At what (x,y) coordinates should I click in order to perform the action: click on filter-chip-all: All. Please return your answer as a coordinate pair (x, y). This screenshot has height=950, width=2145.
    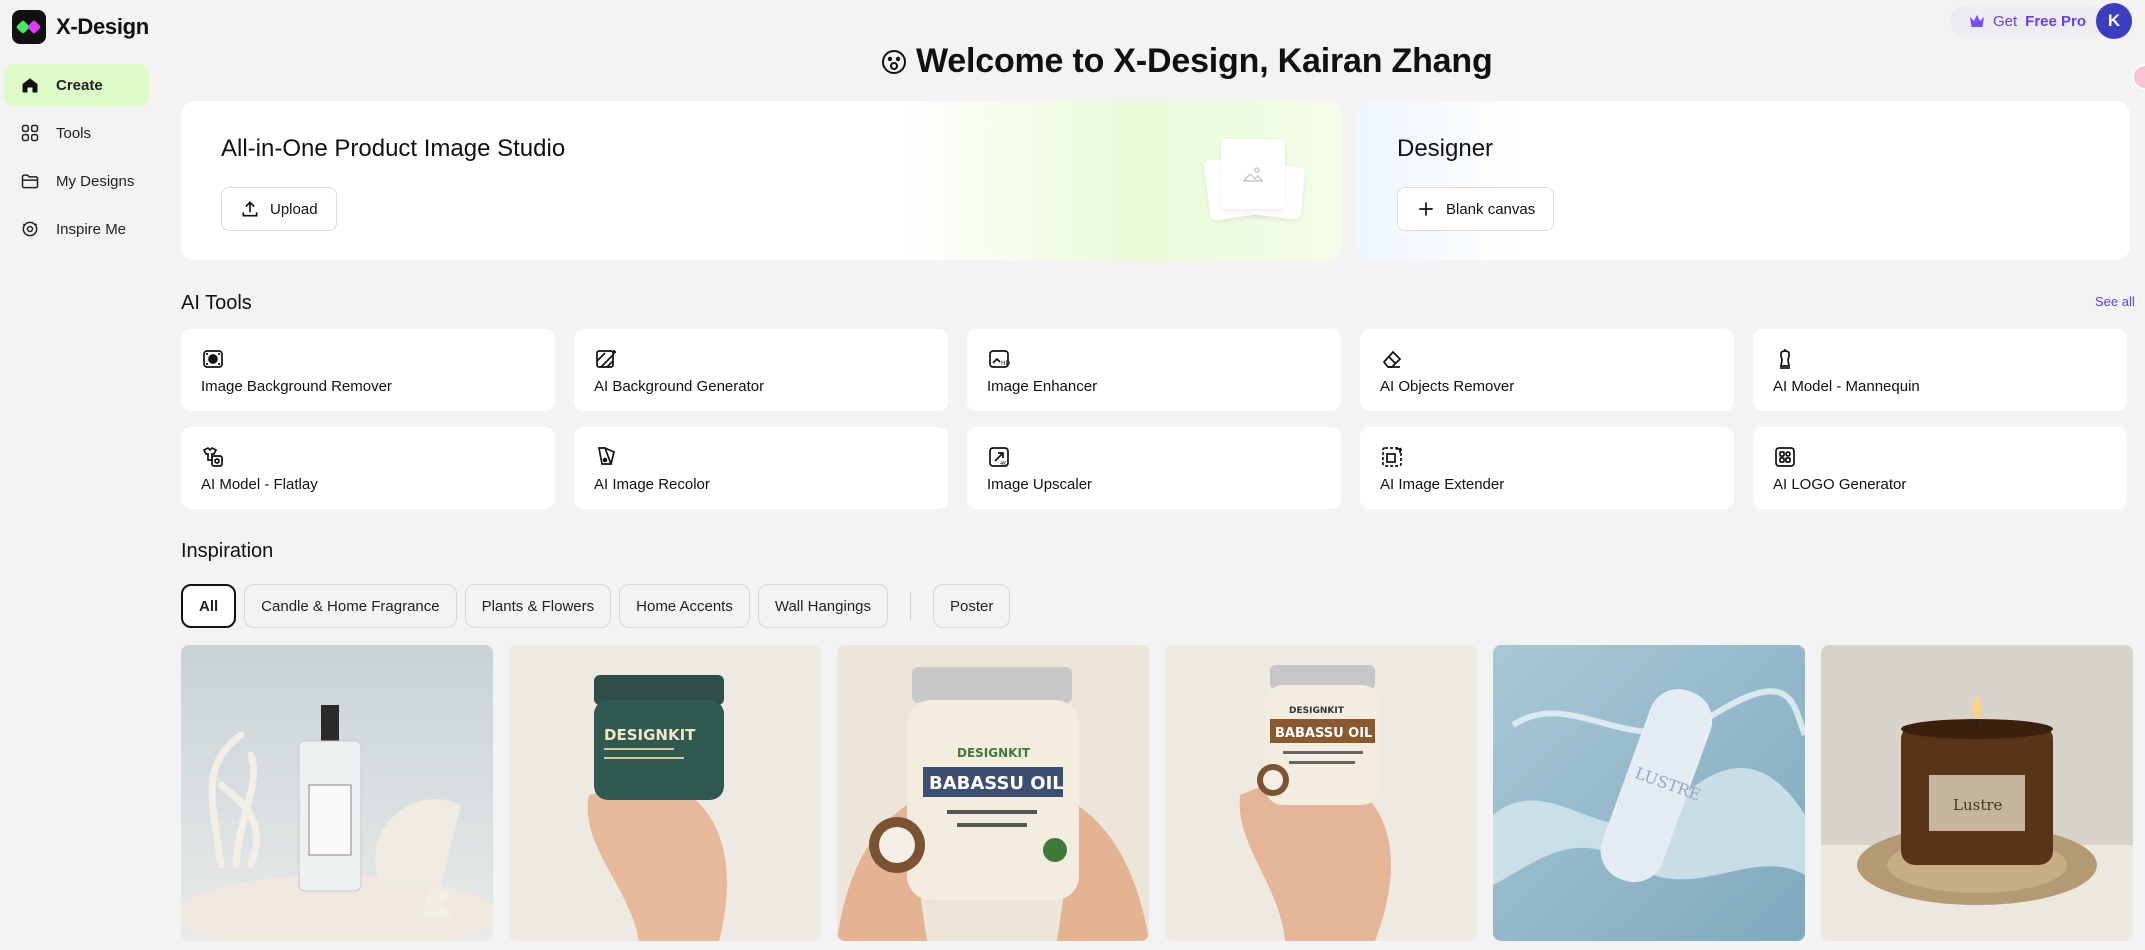
    Looking at the image, I should click on (209, 606).